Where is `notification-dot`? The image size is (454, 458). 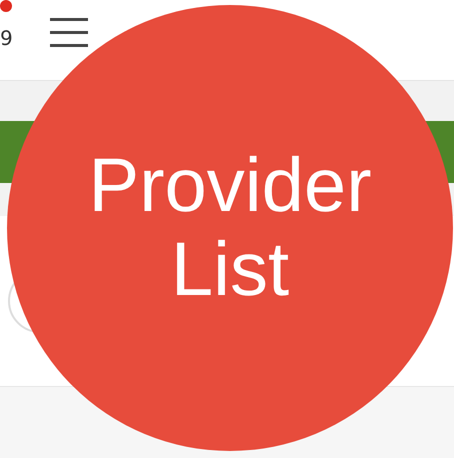
notification-dot is located at coordinates (6, 6).